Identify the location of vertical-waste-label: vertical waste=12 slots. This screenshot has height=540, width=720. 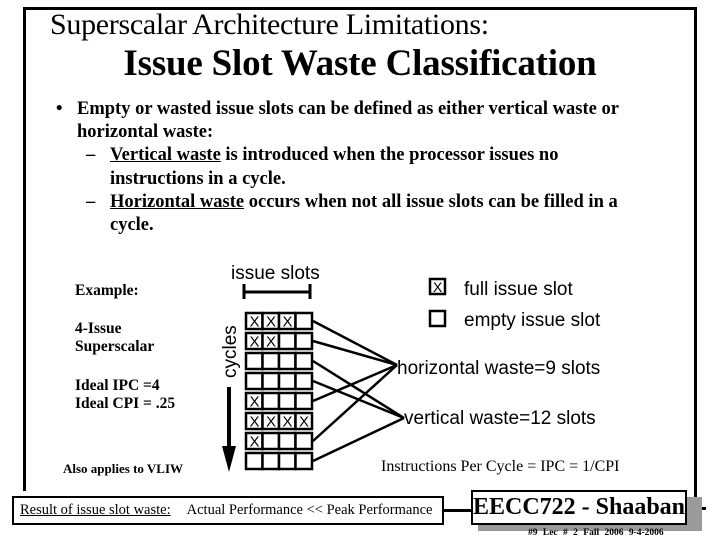
(500, 418).